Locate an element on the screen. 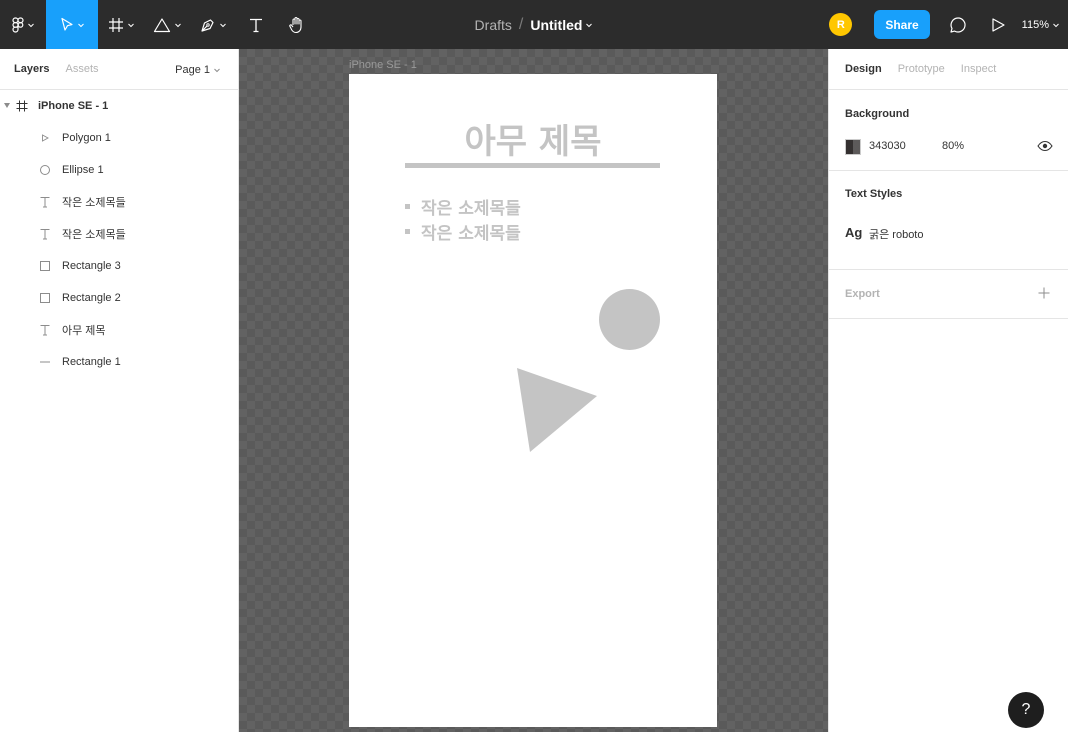  text-styles-section: Text Styles Ag 굵은 roboto is located at coordinates (948, 220).